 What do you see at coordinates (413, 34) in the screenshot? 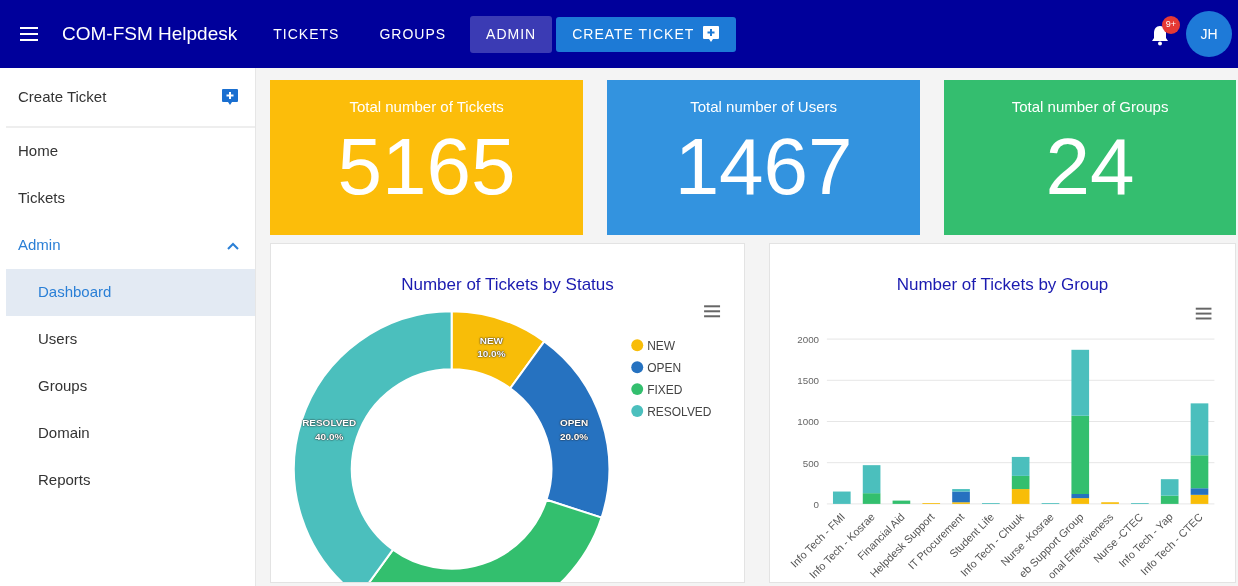
I see `nav-tab: GROUPS` at bounding box center [413, 34].